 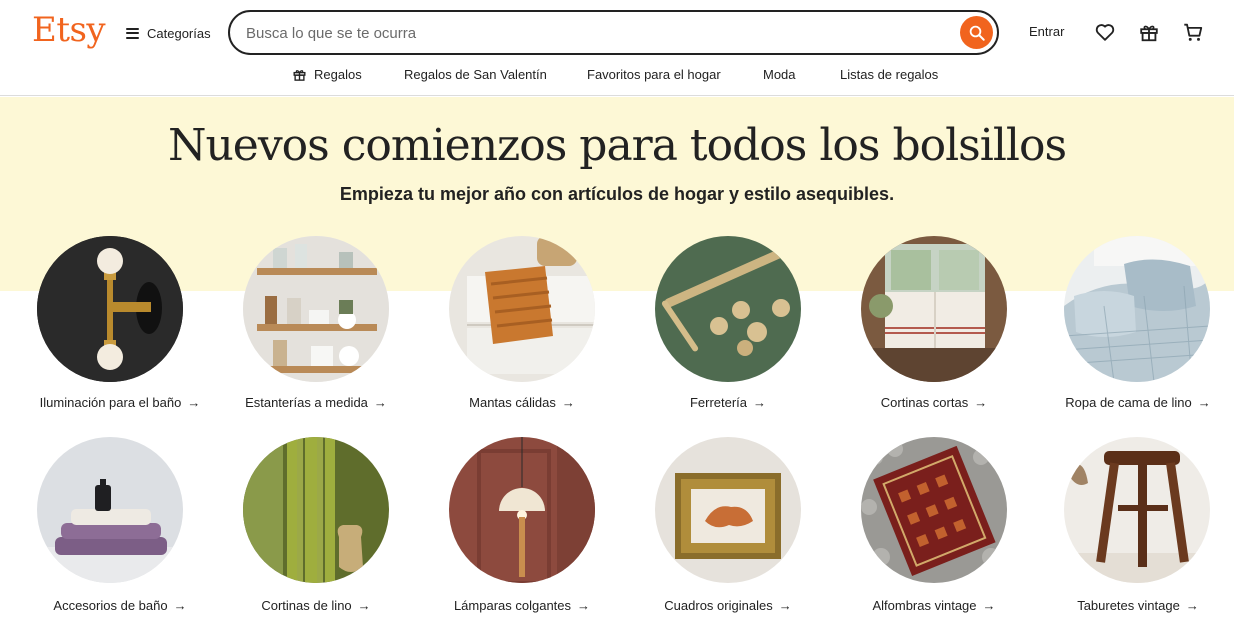 I want to click on category-card-alfombras-vintage: Alfombras vintage →, so click(x=934, y=532).